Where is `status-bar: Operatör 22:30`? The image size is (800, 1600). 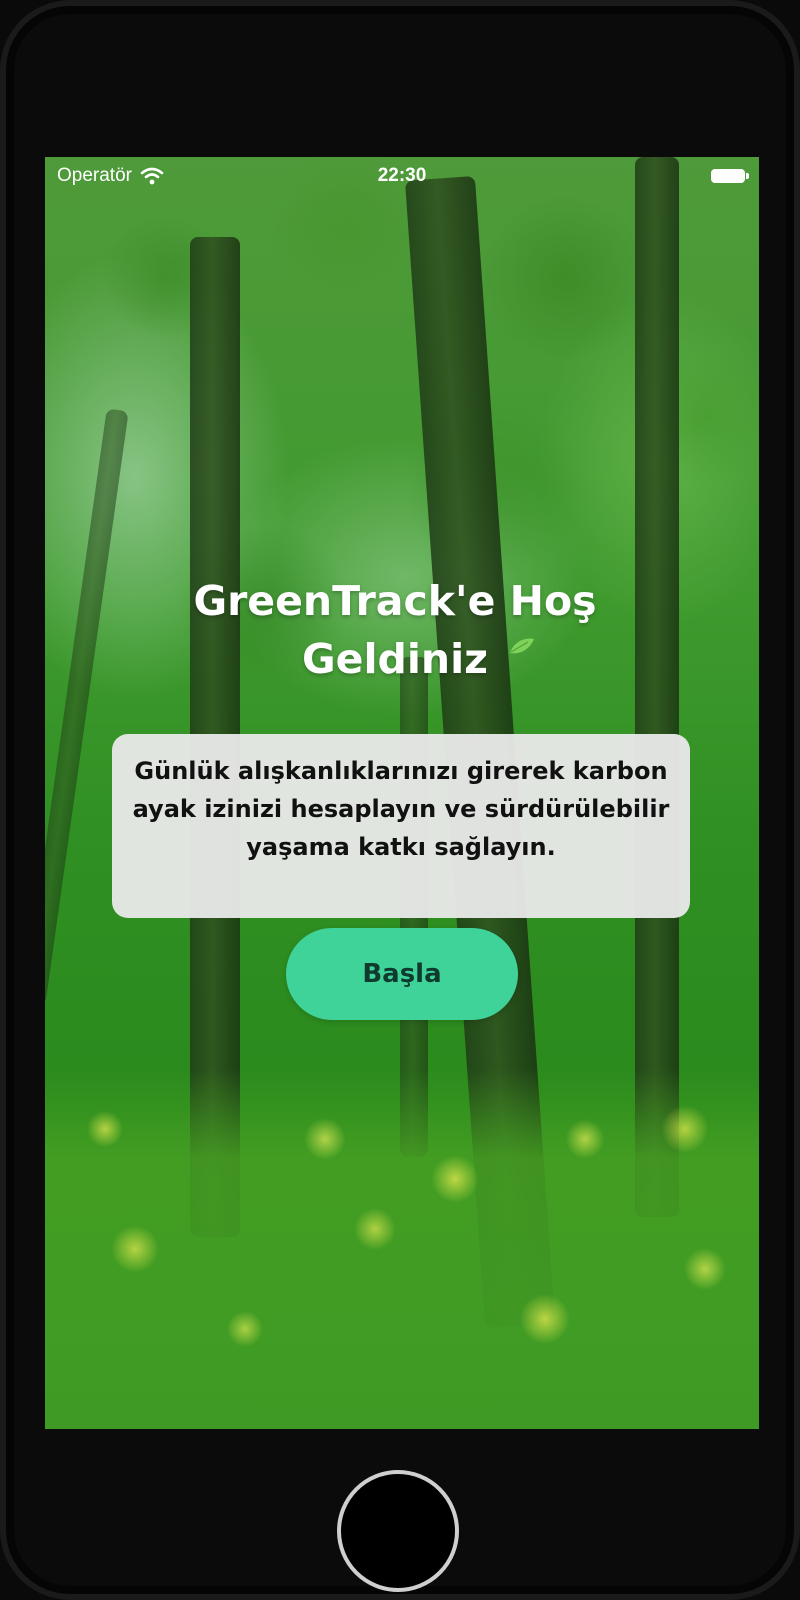
status-bar: Operatör 22:30 is located at coordinates (402, 177).